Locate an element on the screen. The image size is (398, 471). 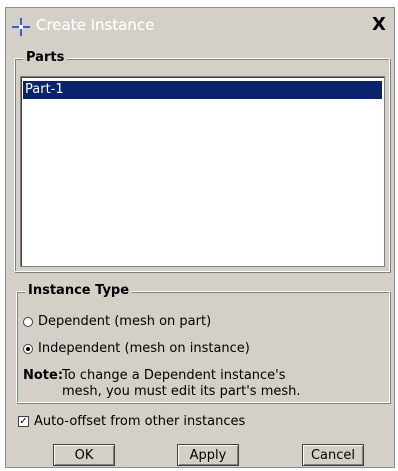
instance-type-legend: Instance Type is located at coordinates (79, 290).